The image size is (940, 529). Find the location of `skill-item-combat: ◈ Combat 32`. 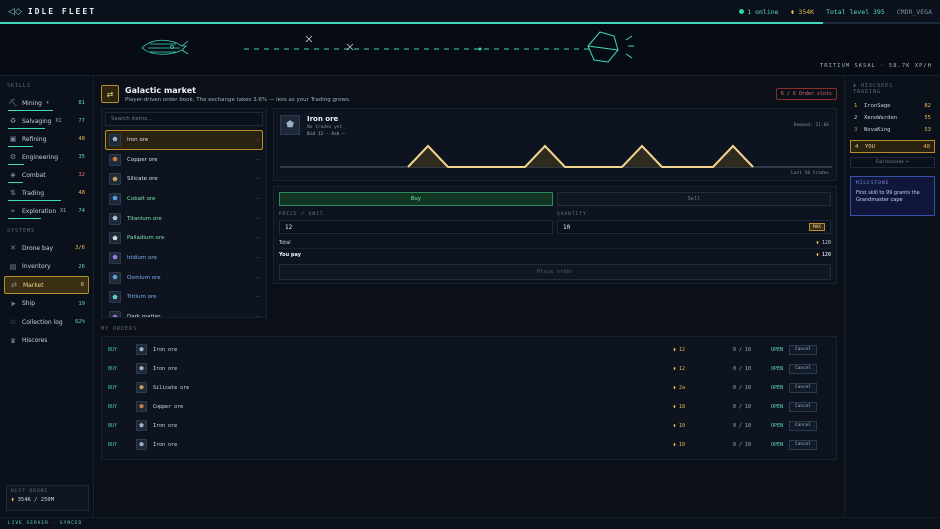

skill-item-combat: ◈ Combat 32 is located at coordinates (46, 175).